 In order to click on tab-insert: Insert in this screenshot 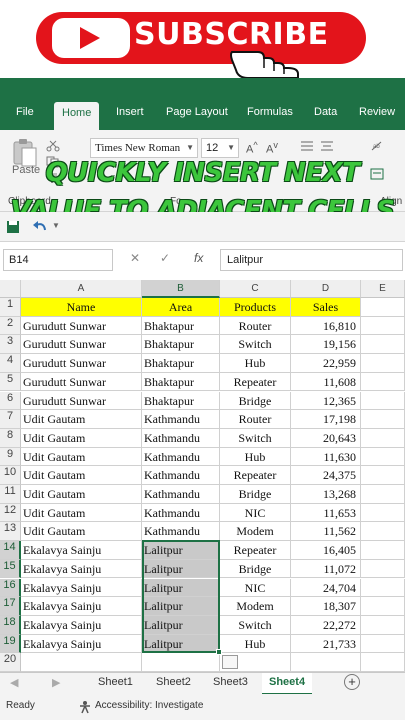, I will do `click(130, 112)`.